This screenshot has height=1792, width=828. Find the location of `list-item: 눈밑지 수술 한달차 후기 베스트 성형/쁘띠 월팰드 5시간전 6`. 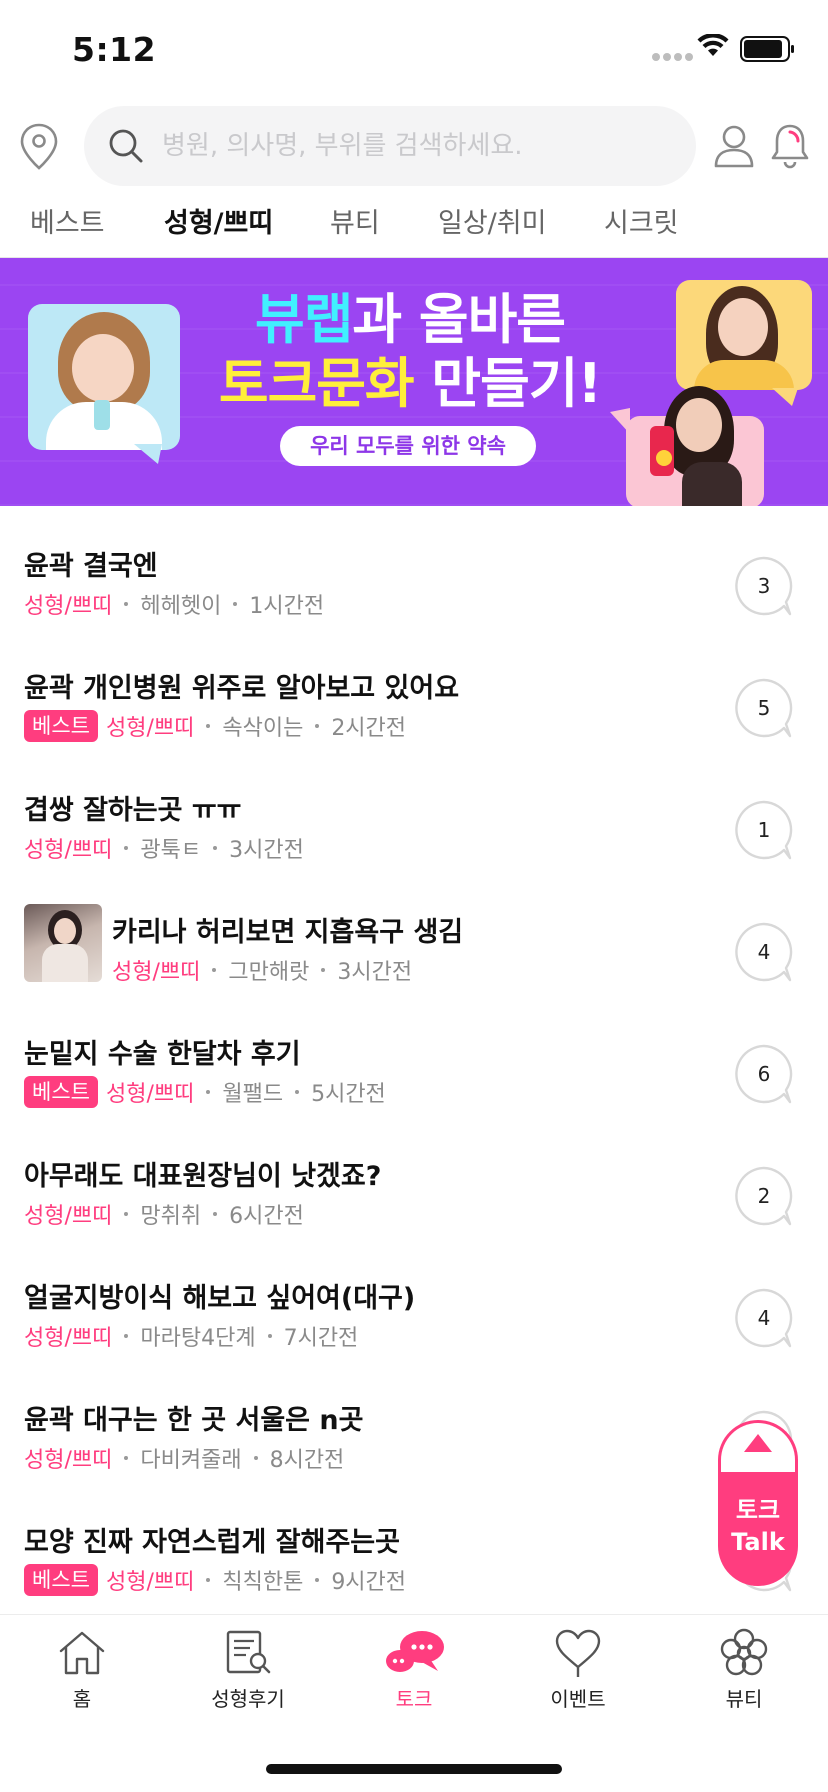

list-item: 눈밑지 수술 한달차 후기 베스트 성형/쁘띠 월팰드 5시간전 6 is located at coordinates (414, 1055).